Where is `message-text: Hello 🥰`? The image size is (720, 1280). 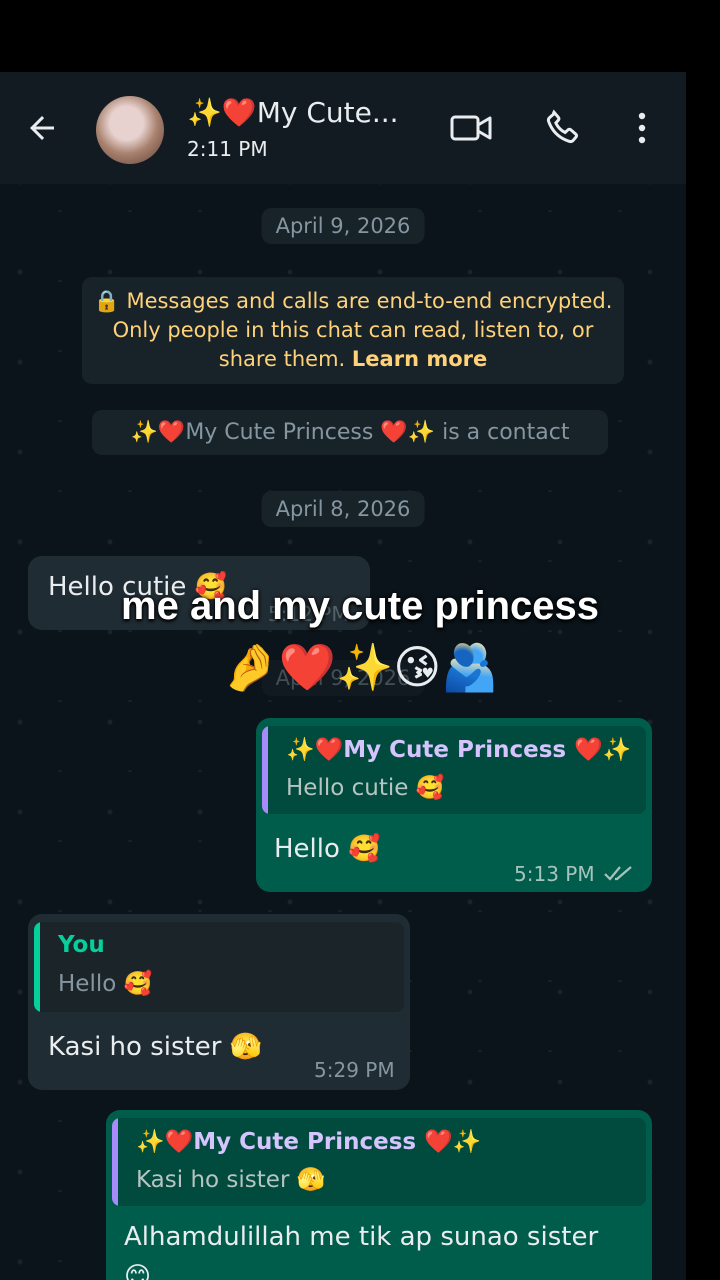 message-text: Hello 🥰 is located at coordinates (327, 849).